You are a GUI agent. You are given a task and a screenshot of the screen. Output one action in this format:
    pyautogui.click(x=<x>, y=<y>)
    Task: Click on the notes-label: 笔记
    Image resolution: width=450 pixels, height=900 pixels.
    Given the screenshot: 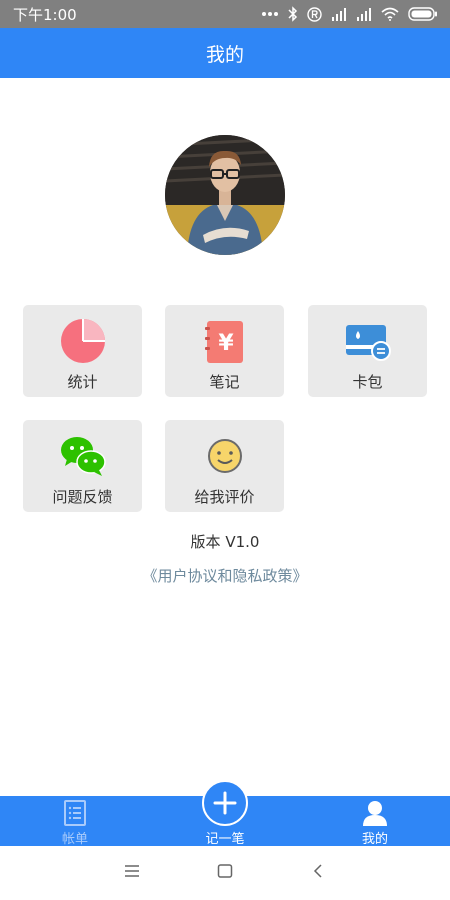 What is the action you would take?
    pyautogui.click(x=224, y=382)
    